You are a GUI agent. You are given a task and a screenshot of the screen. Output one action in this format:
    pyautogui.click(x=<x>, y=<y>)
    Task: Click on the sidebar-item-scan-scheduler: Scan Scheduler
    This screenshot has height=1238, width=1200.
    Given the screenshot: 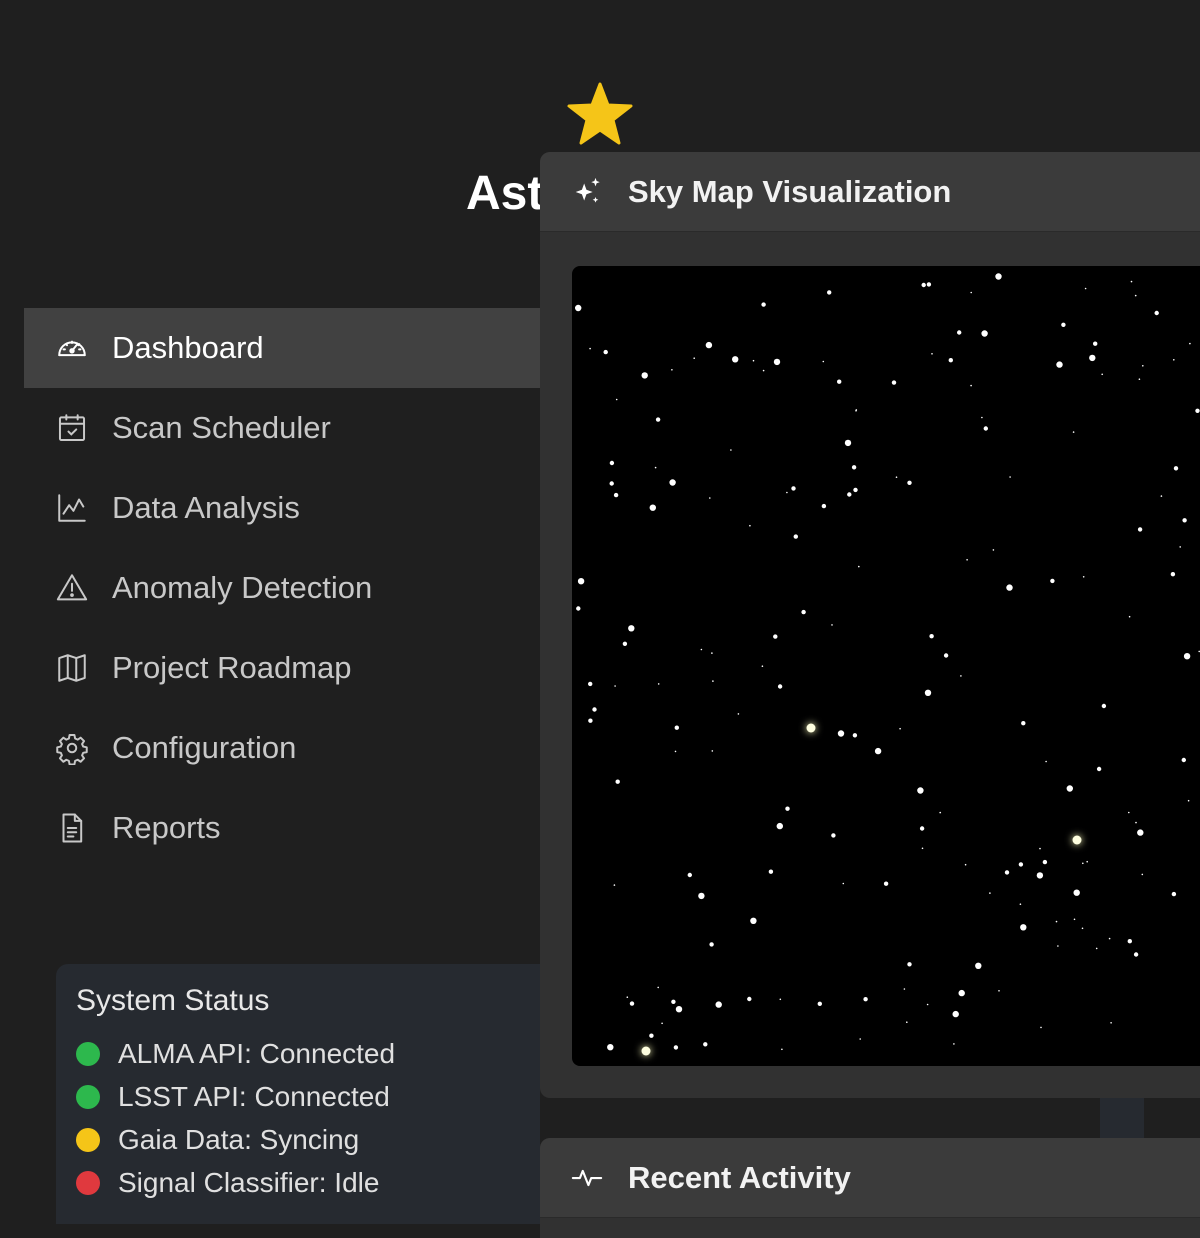 What is the action you would take?
    pyautogui.click(x=282, y=428)
    